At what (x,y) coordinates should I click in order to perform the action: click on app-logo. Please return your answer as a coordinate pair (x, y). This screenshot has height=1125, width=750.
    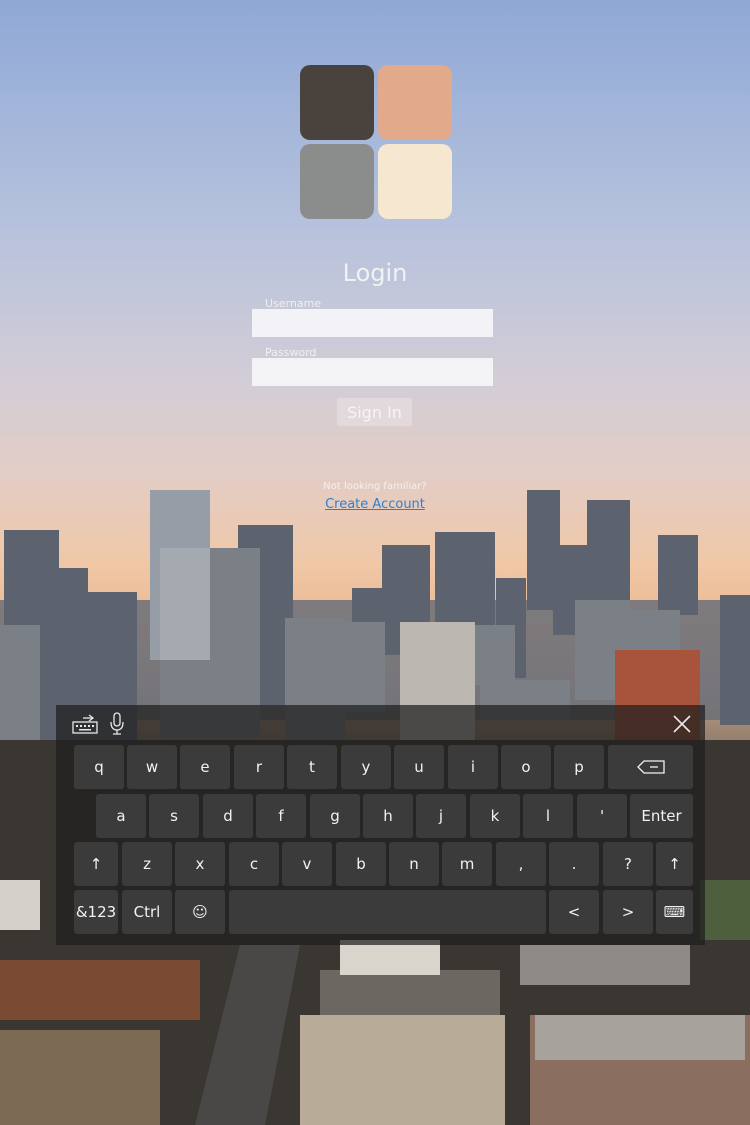
    Looking at the image, I should click on (376, 142).